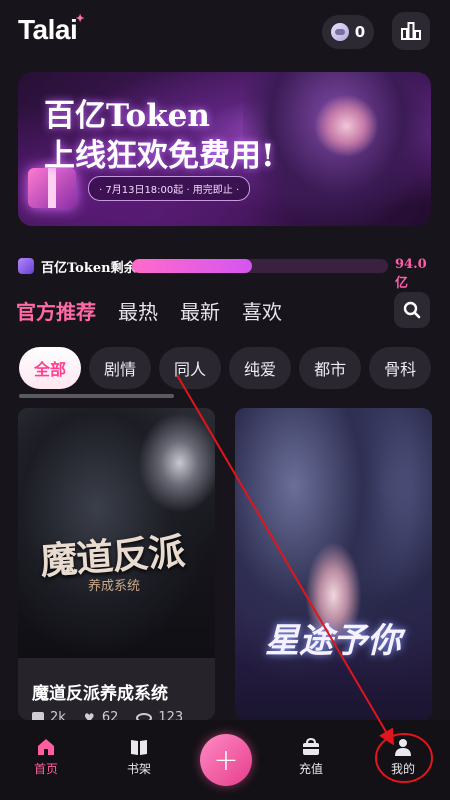  I want to click on nav-recharge: 充值, so click(311, 757).